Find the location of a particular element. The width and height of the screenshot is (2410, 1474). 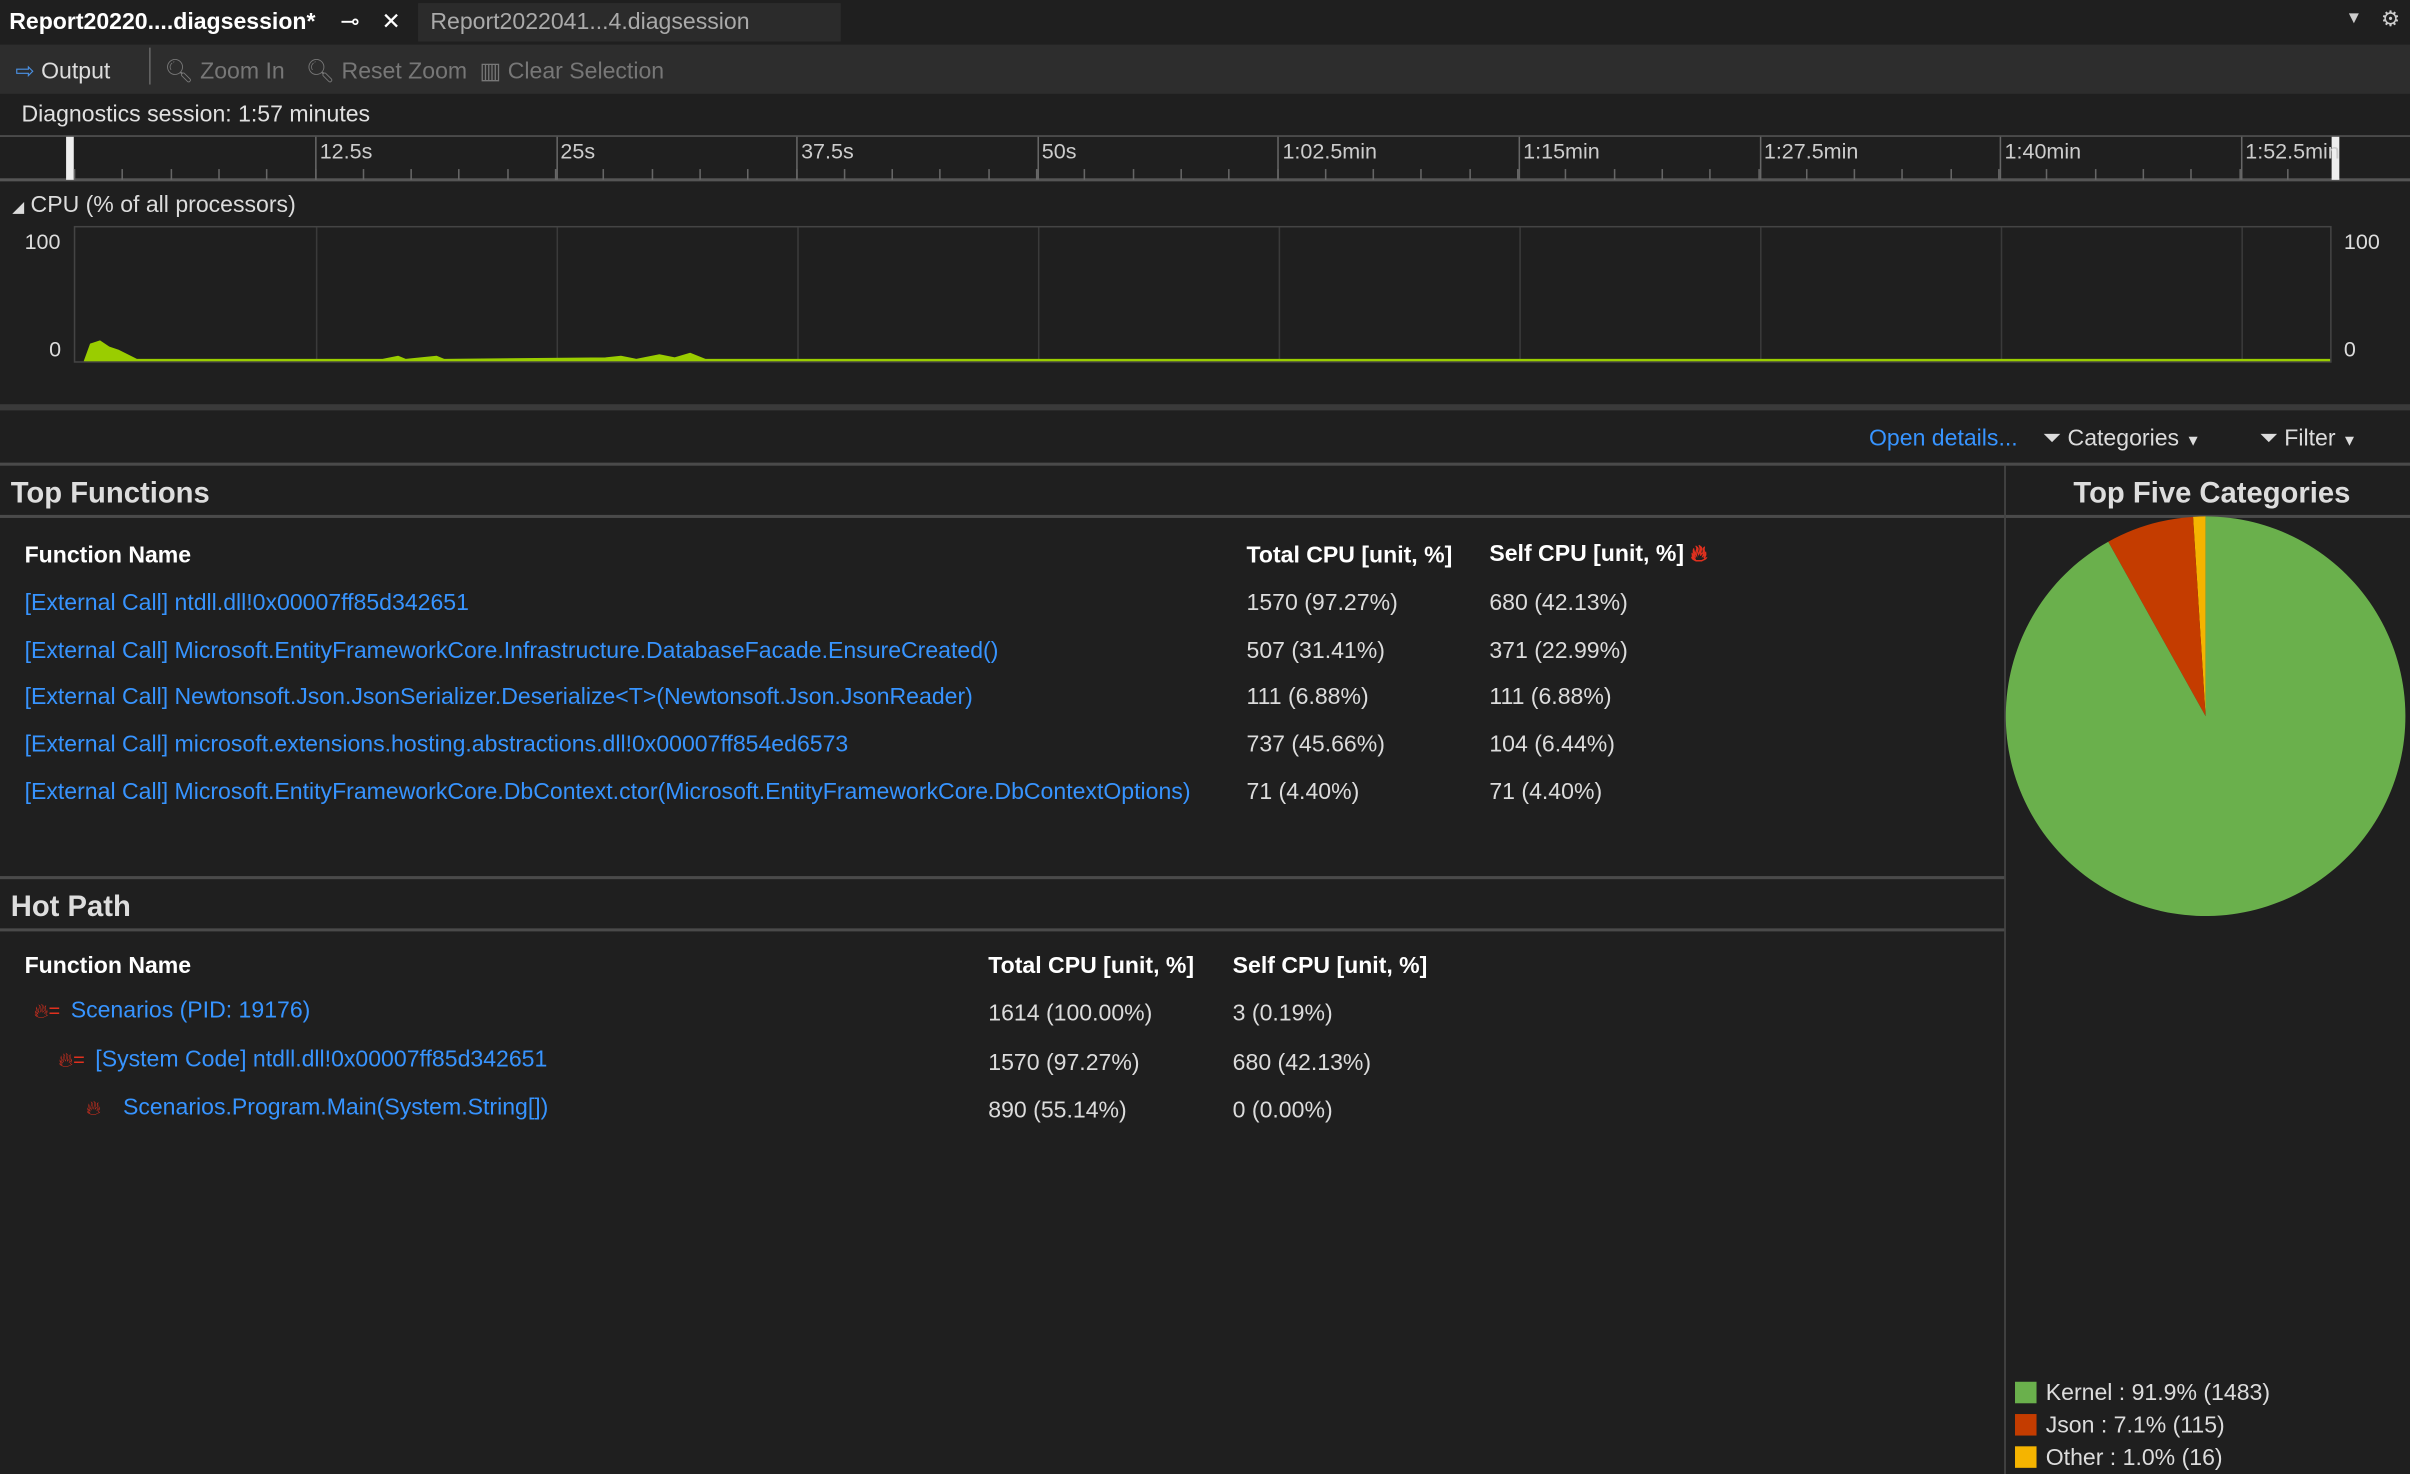

col-self-cpu: Self CPU [unit, %] 🔥︎ is located at coordinates (1598, 554).